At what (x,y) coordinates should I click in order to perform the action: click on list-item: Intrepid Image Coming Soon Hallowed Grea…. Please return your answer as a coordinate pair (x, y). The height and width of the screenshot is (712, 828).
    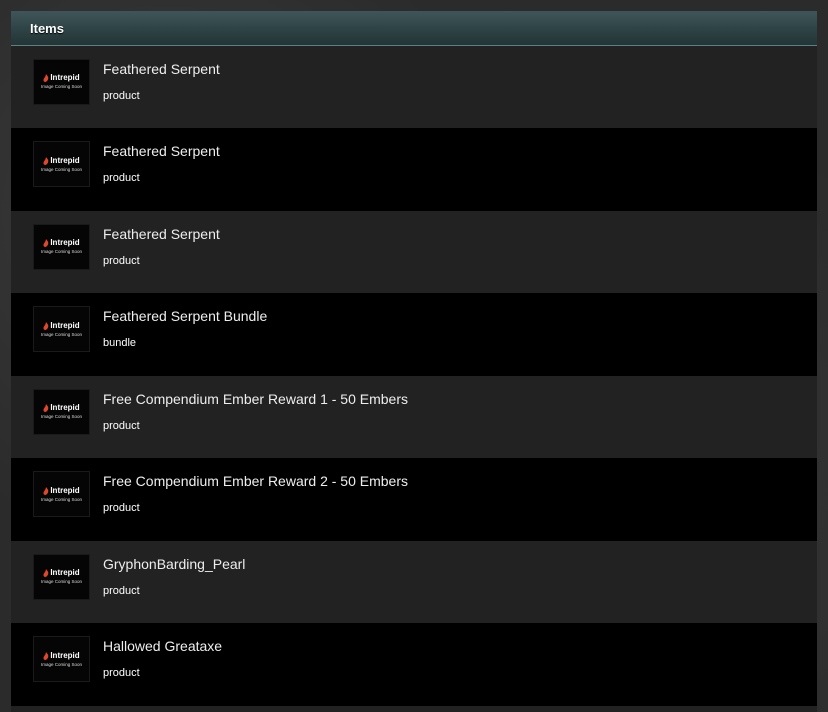
    Looking at the image, I should click on (414, 664).